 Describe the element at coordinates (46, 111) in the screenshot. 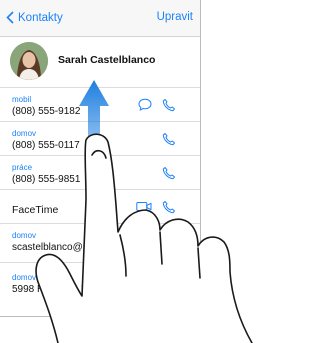

I see `mobile-number: (808) 555-9182` at that location.